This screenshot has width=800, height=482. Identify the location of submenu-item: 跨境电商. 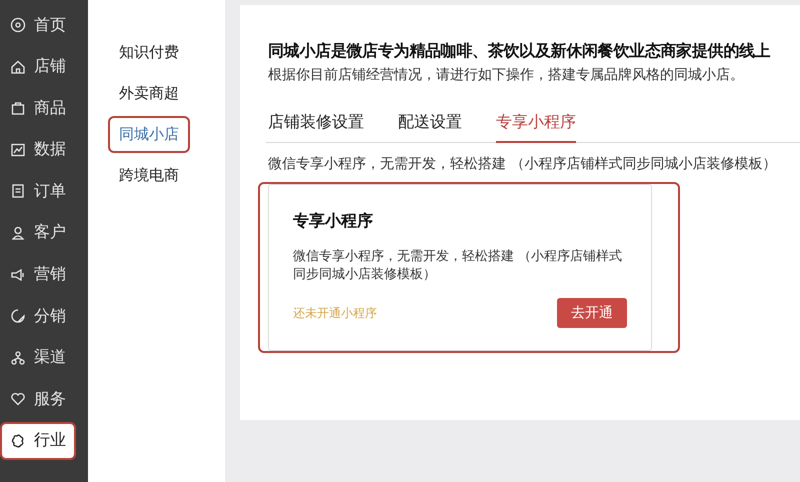
(149, 175).